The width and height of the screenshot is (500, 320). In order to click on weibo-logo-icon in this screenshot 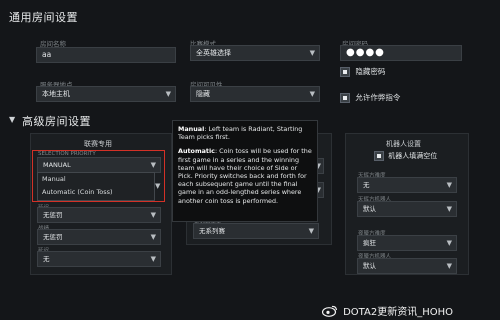, I will do `click(329, 311)`.